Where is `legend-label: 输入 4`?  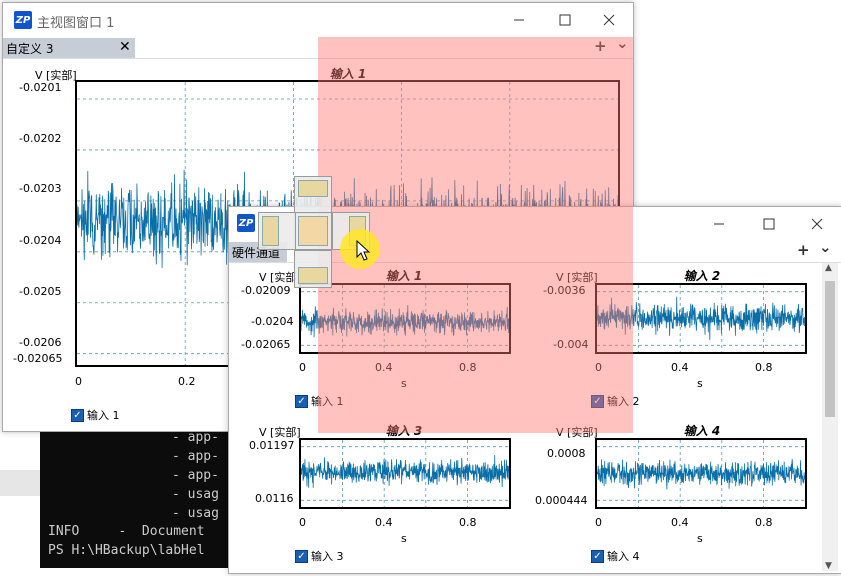
legend-label: 输入 4 is located at coordinates (623, 556).